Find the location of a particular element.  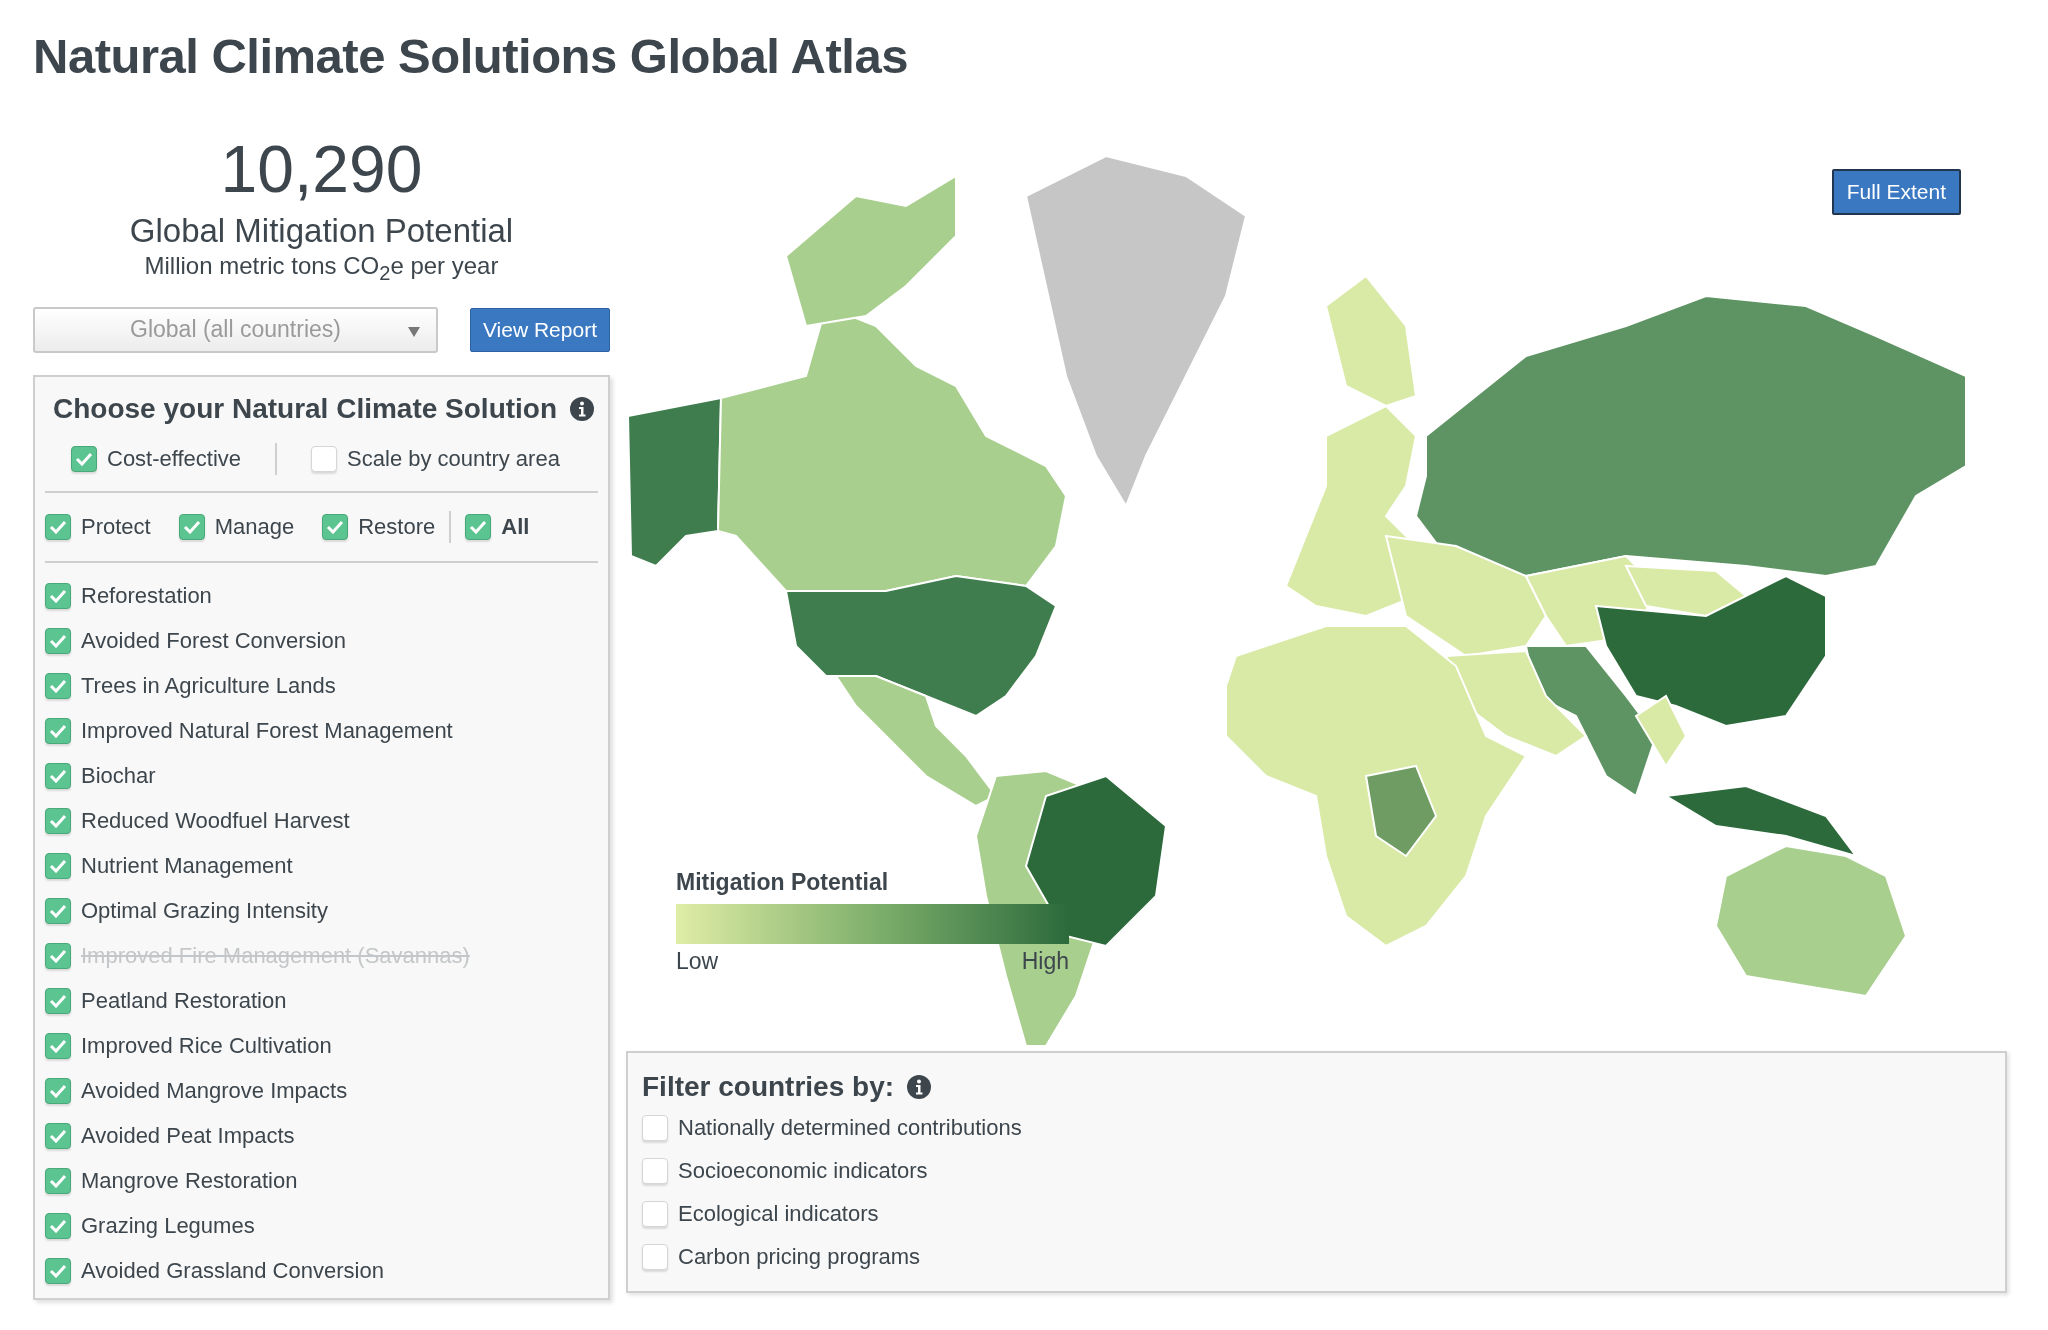

solution-checkbox-item: Nutrient Management is located at coordinates (169, 865).